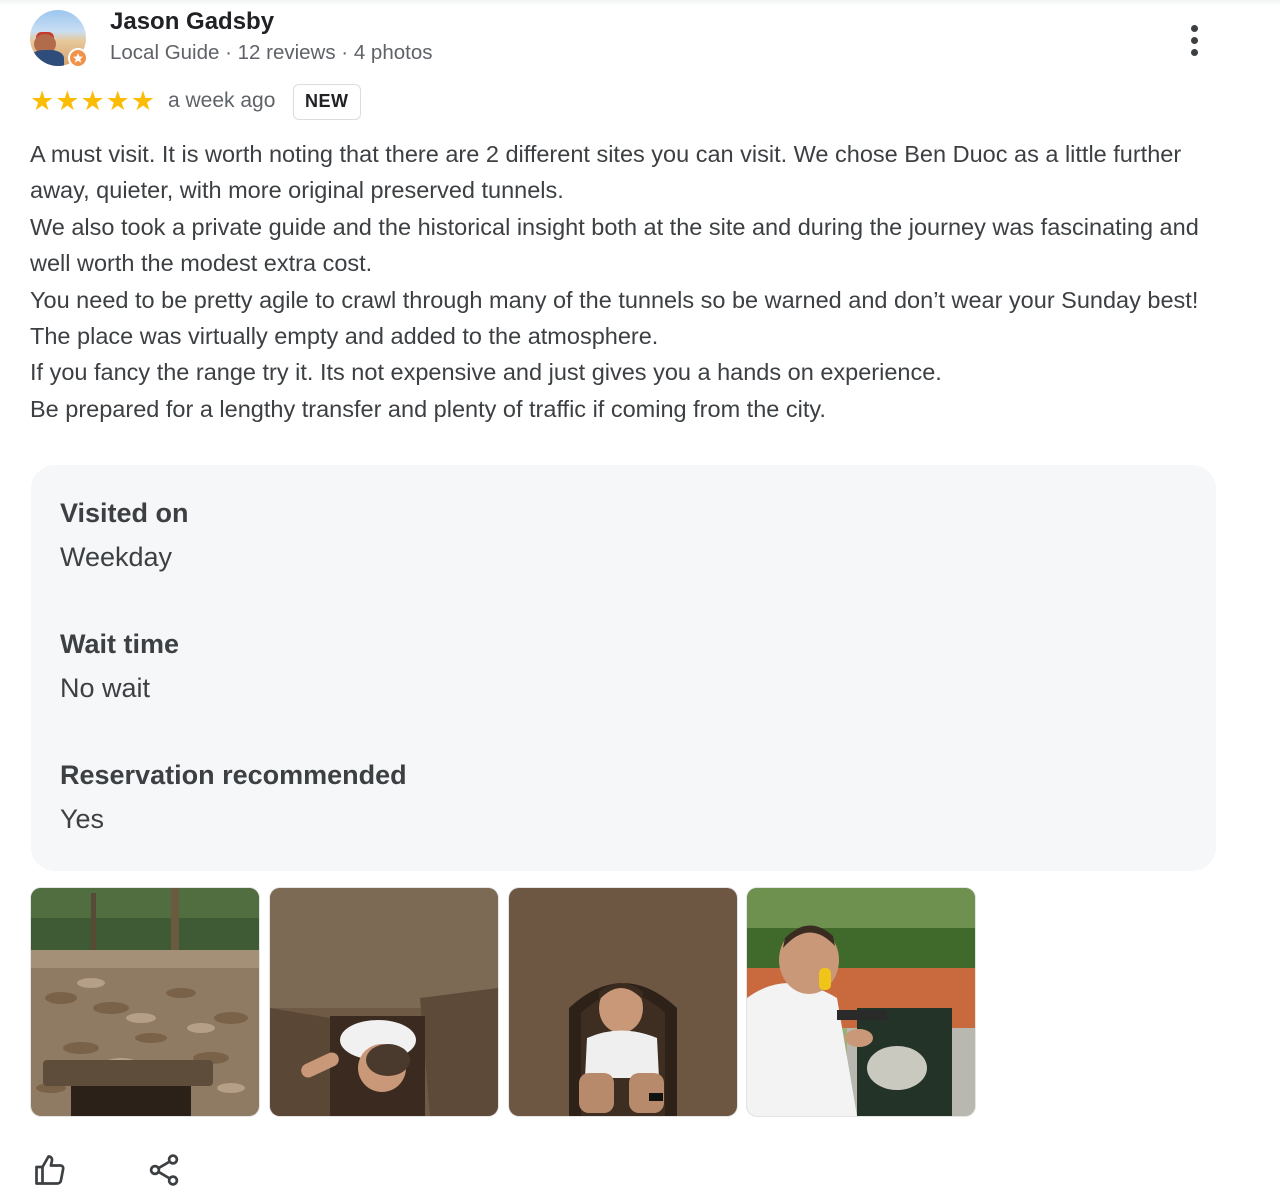 The width and height of the screenshot is (1280, 1193). Describe the element at coordinates (327, 102) in the screenshot. I see `new-badge: NEW` at that location.